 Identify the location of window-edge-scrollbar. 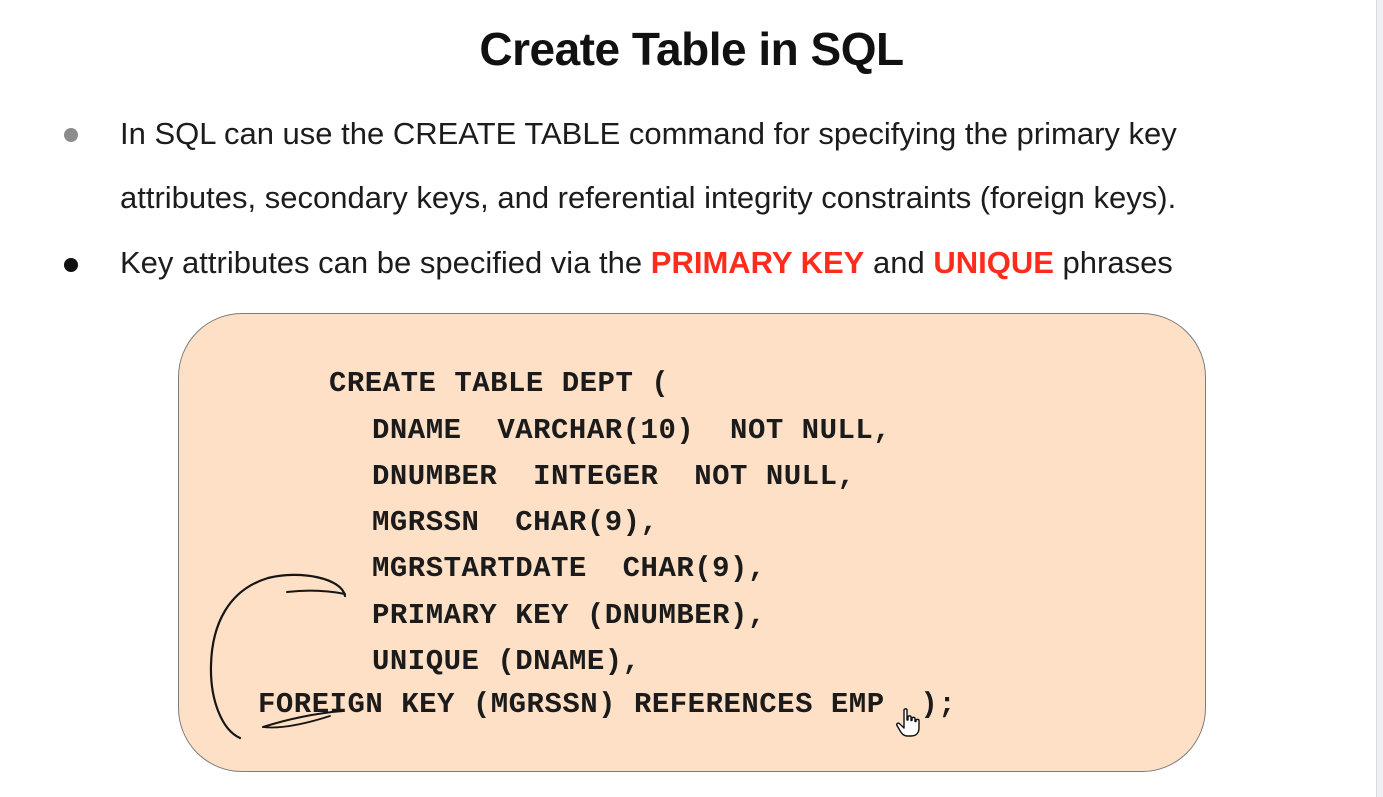
(1379, 398).